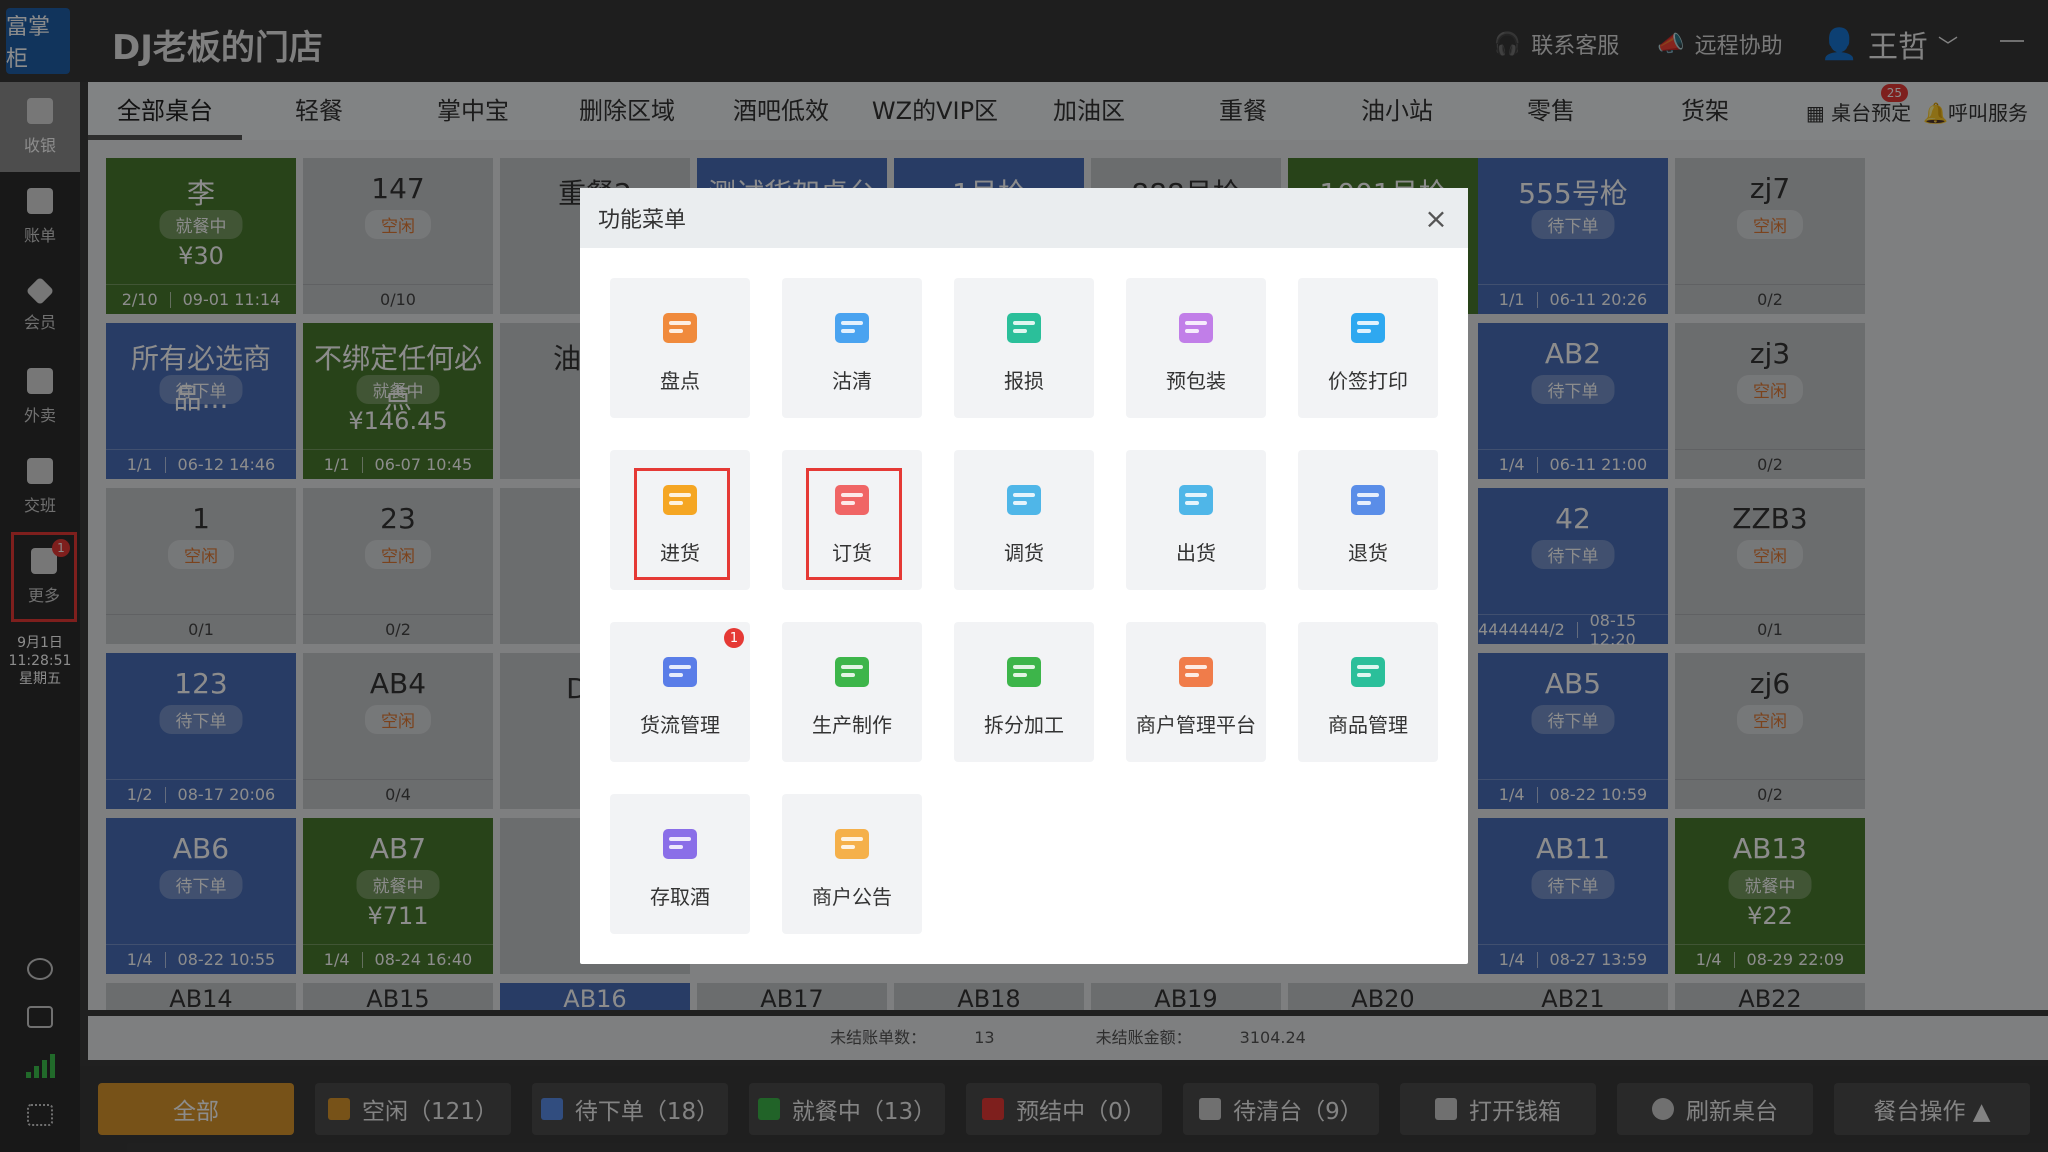 This screenshot has height=1152, width=2048. What do you see at coordinates (1196, 671) in the screenshot?
I see `merchant-store-icon` at bounding box center [1196, 671].